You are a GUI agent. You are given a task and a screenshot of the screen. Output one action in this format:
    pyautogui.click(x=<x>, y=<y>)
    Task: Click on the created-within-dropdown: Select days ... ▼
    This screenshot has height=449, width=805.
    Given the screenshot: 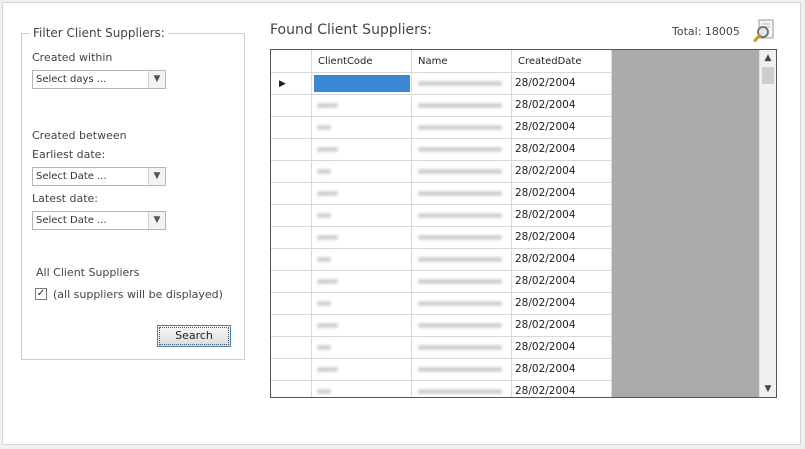 What is the action you would take?
    pyautogui.click(x=99, y=79)
    